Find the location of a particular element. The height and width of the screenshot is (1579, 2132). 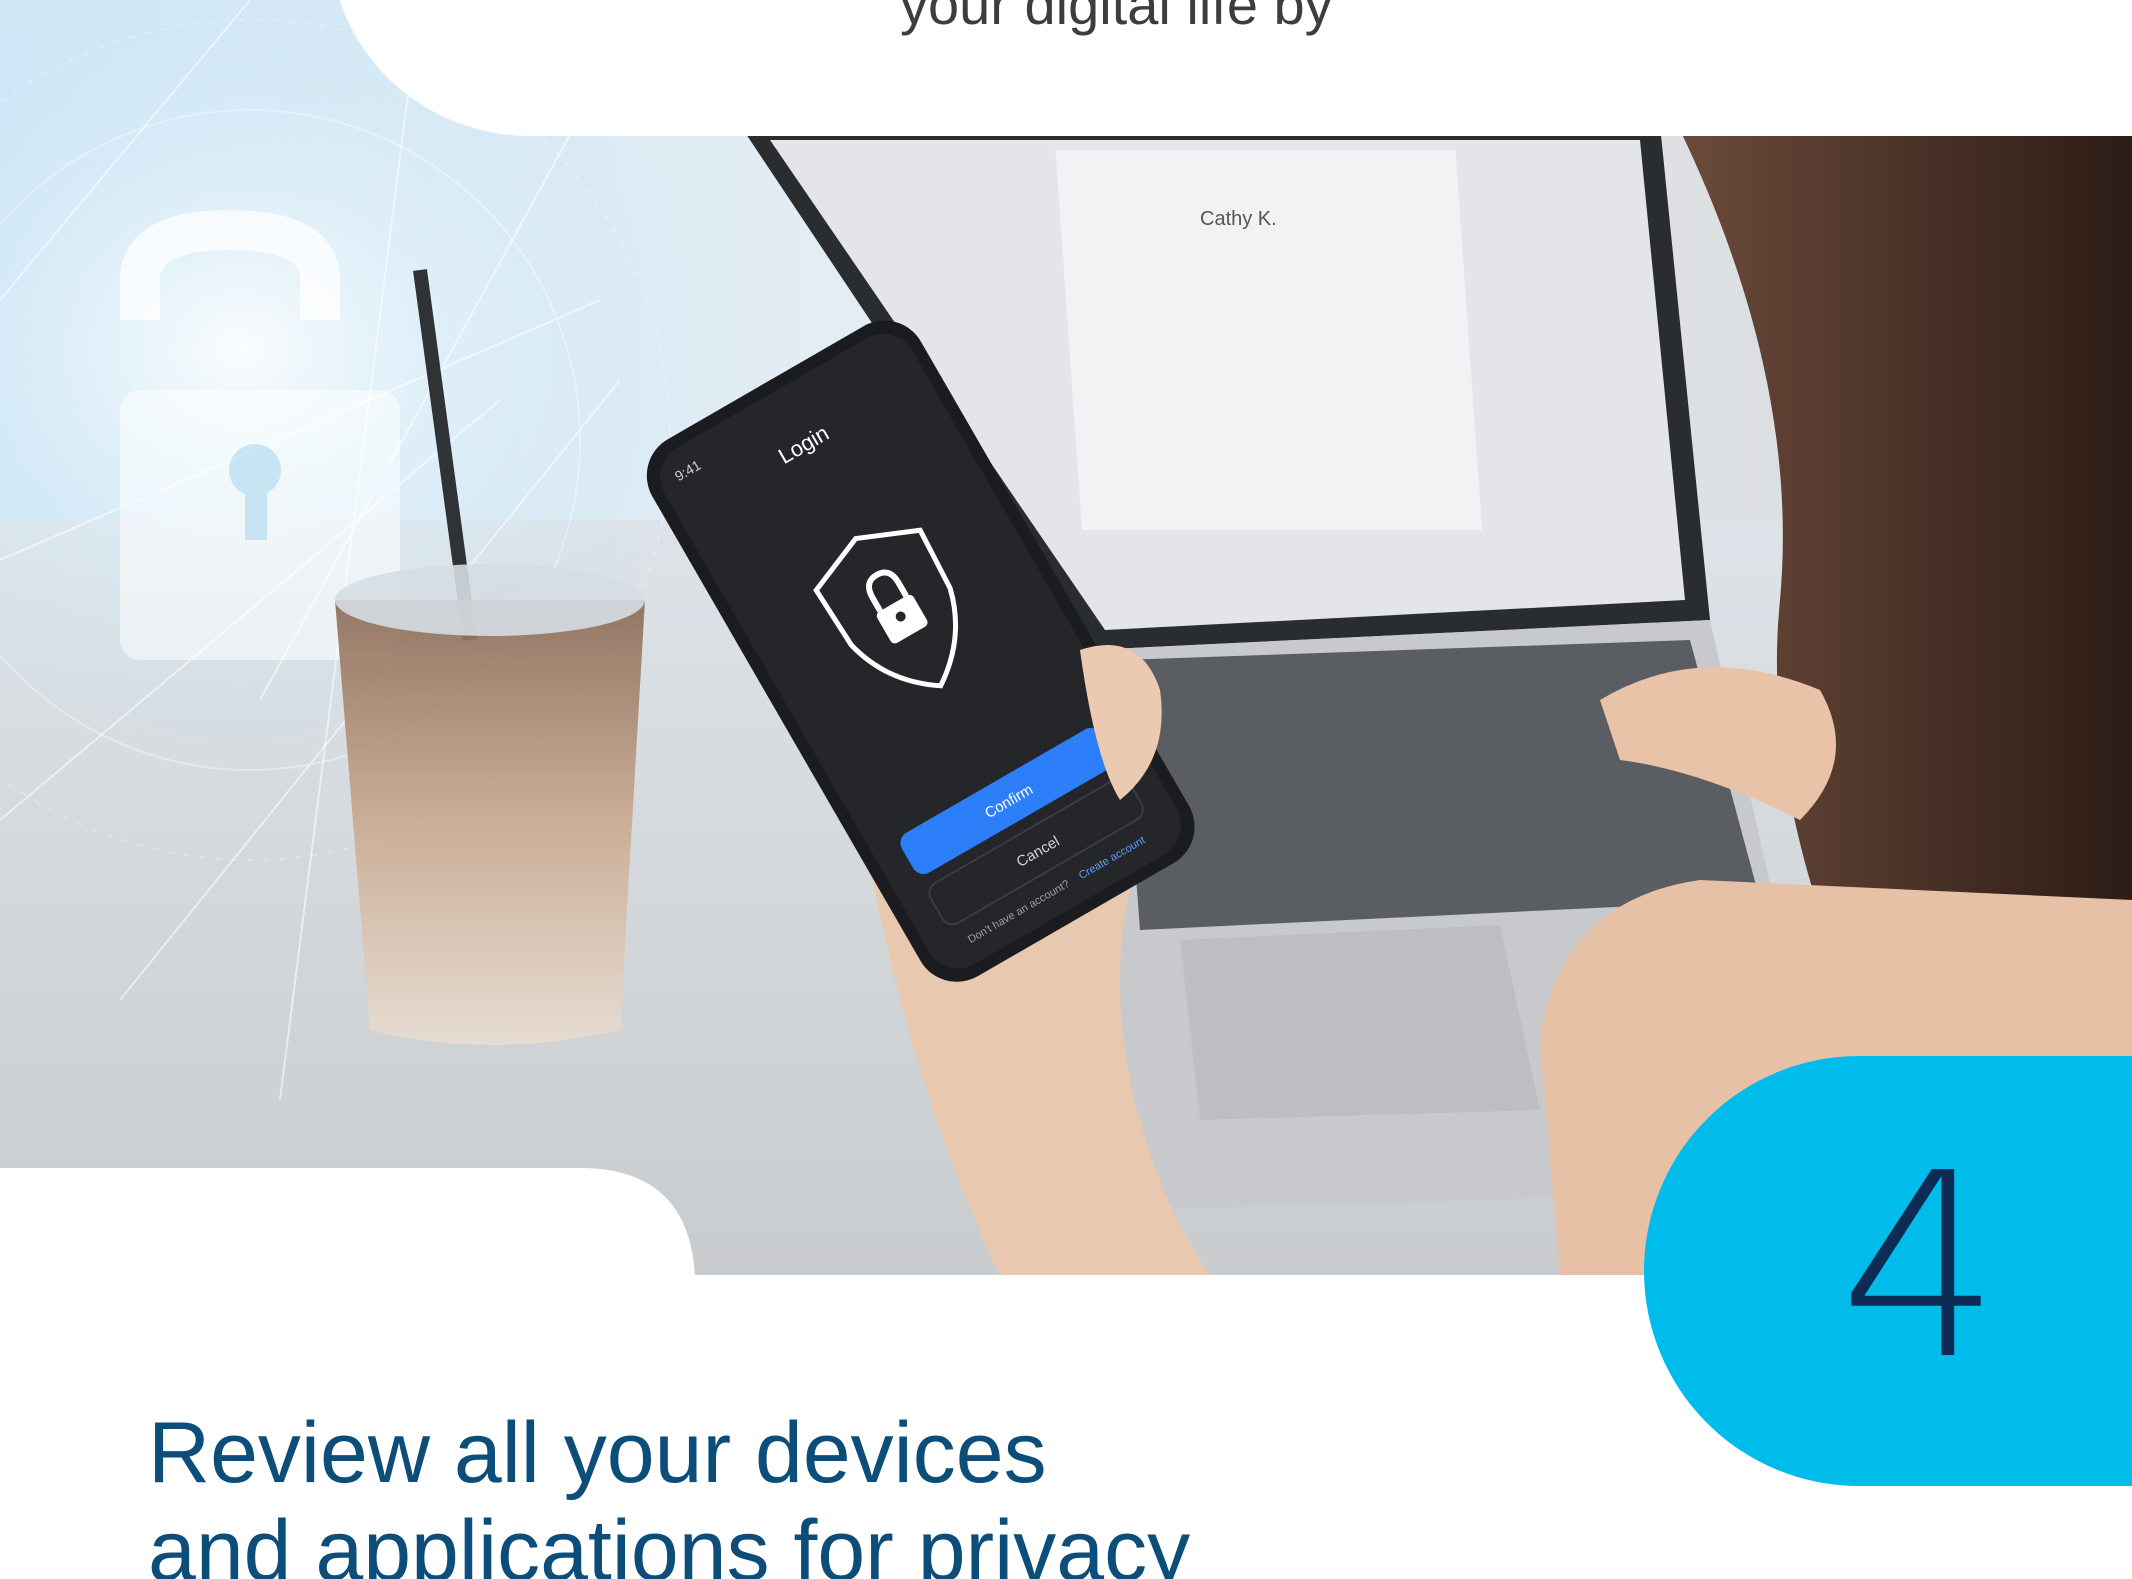

headline-line-1: Review all your devices is located at coordinates (597, 1453).